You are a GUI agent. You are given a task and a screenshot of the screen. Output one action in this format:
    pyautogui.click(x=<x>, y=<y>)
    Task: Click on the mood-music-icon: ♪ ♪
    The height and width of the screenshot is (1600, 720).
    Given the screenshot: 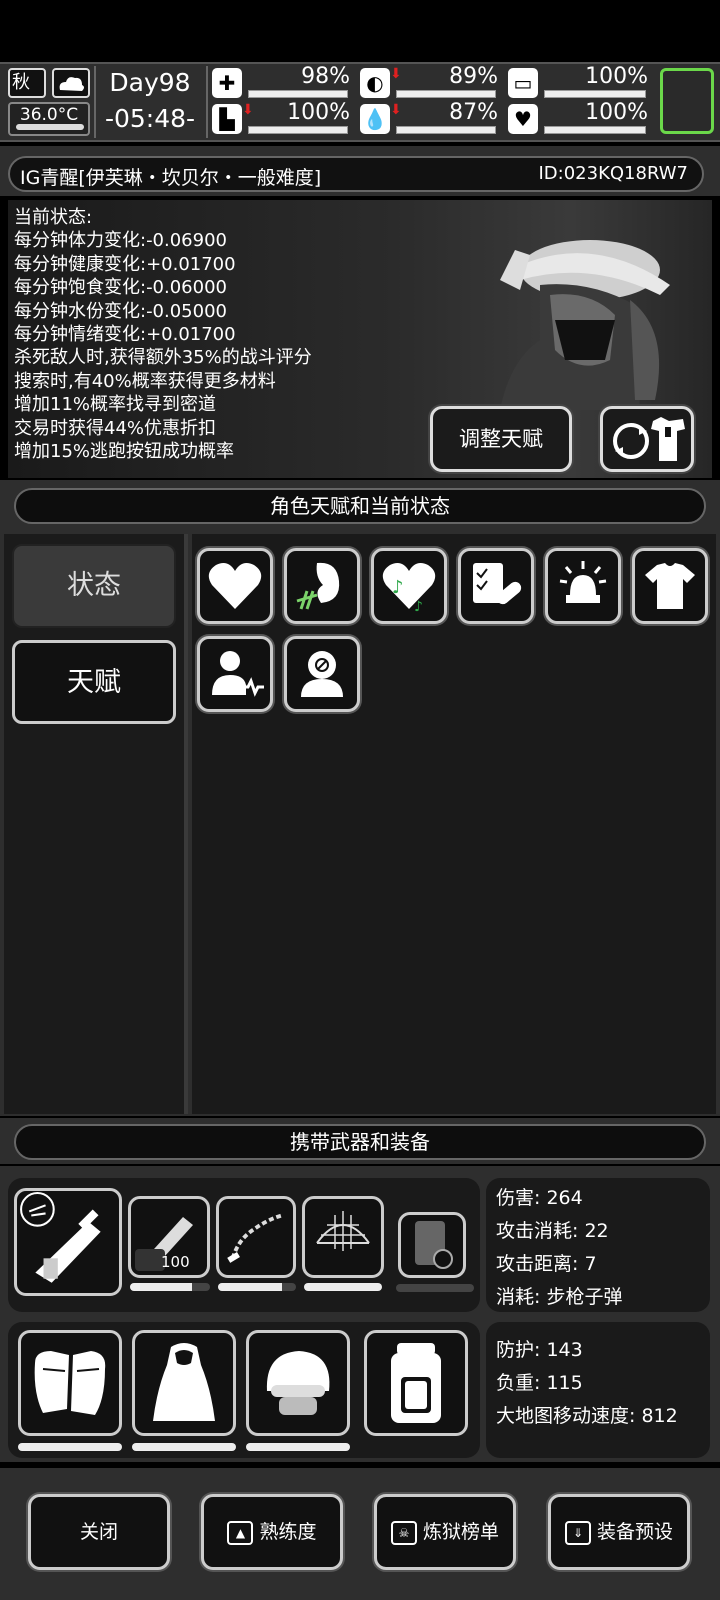 What is the action you would take?
    pyautogui.click(x=409, y=586)
    